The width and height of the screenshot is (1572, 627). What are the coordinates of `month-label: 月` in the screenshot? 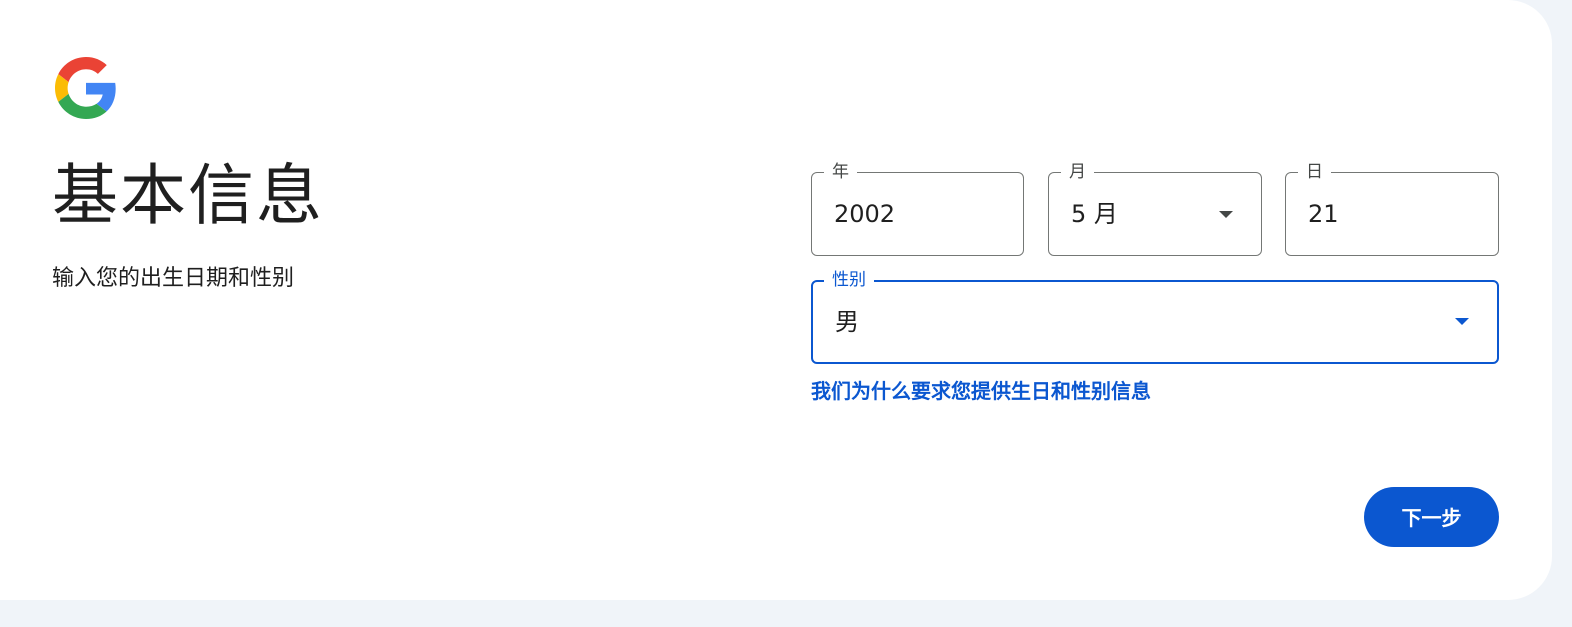 It's located at (1077, 172).